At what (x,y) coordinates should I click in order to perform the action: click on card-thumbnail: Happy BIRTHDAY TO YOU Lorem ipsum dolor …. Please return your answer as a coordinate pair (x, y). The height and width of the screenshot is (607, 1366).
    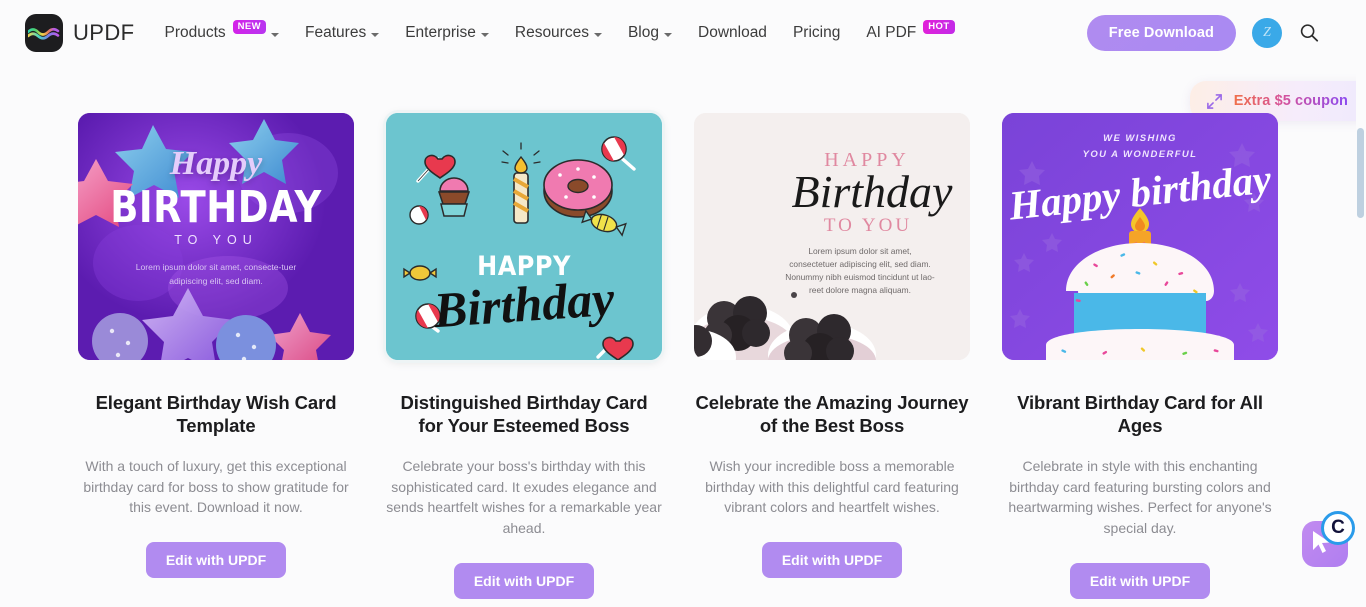
    Looking at the image, I should click on (216, 236).